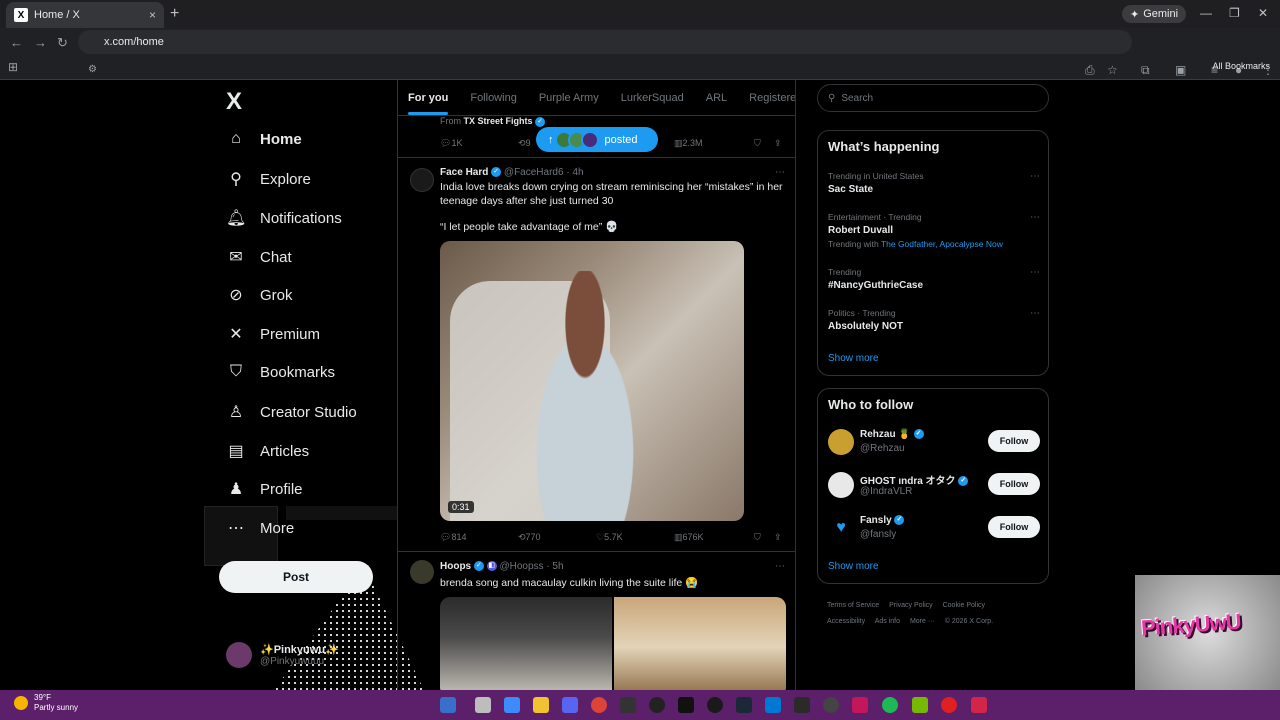 Image resolution: width=1280 pixels, height=720 pixels. What do you see at coordinates (773, 705) in the screenshot?
I see `outlook-icon` at bounding box center [773, 705].